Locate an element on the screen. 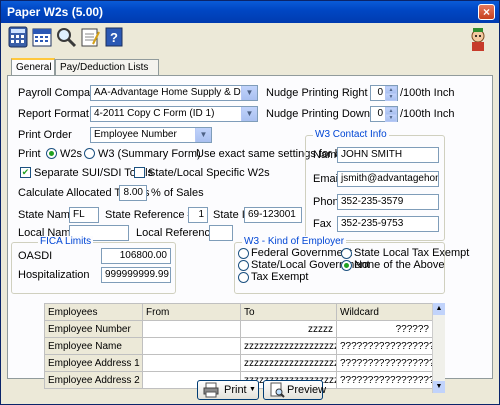 Image resolution: width=500 pixels, height=405 pixels. print-label: Print is located at coordinates (29, 154).